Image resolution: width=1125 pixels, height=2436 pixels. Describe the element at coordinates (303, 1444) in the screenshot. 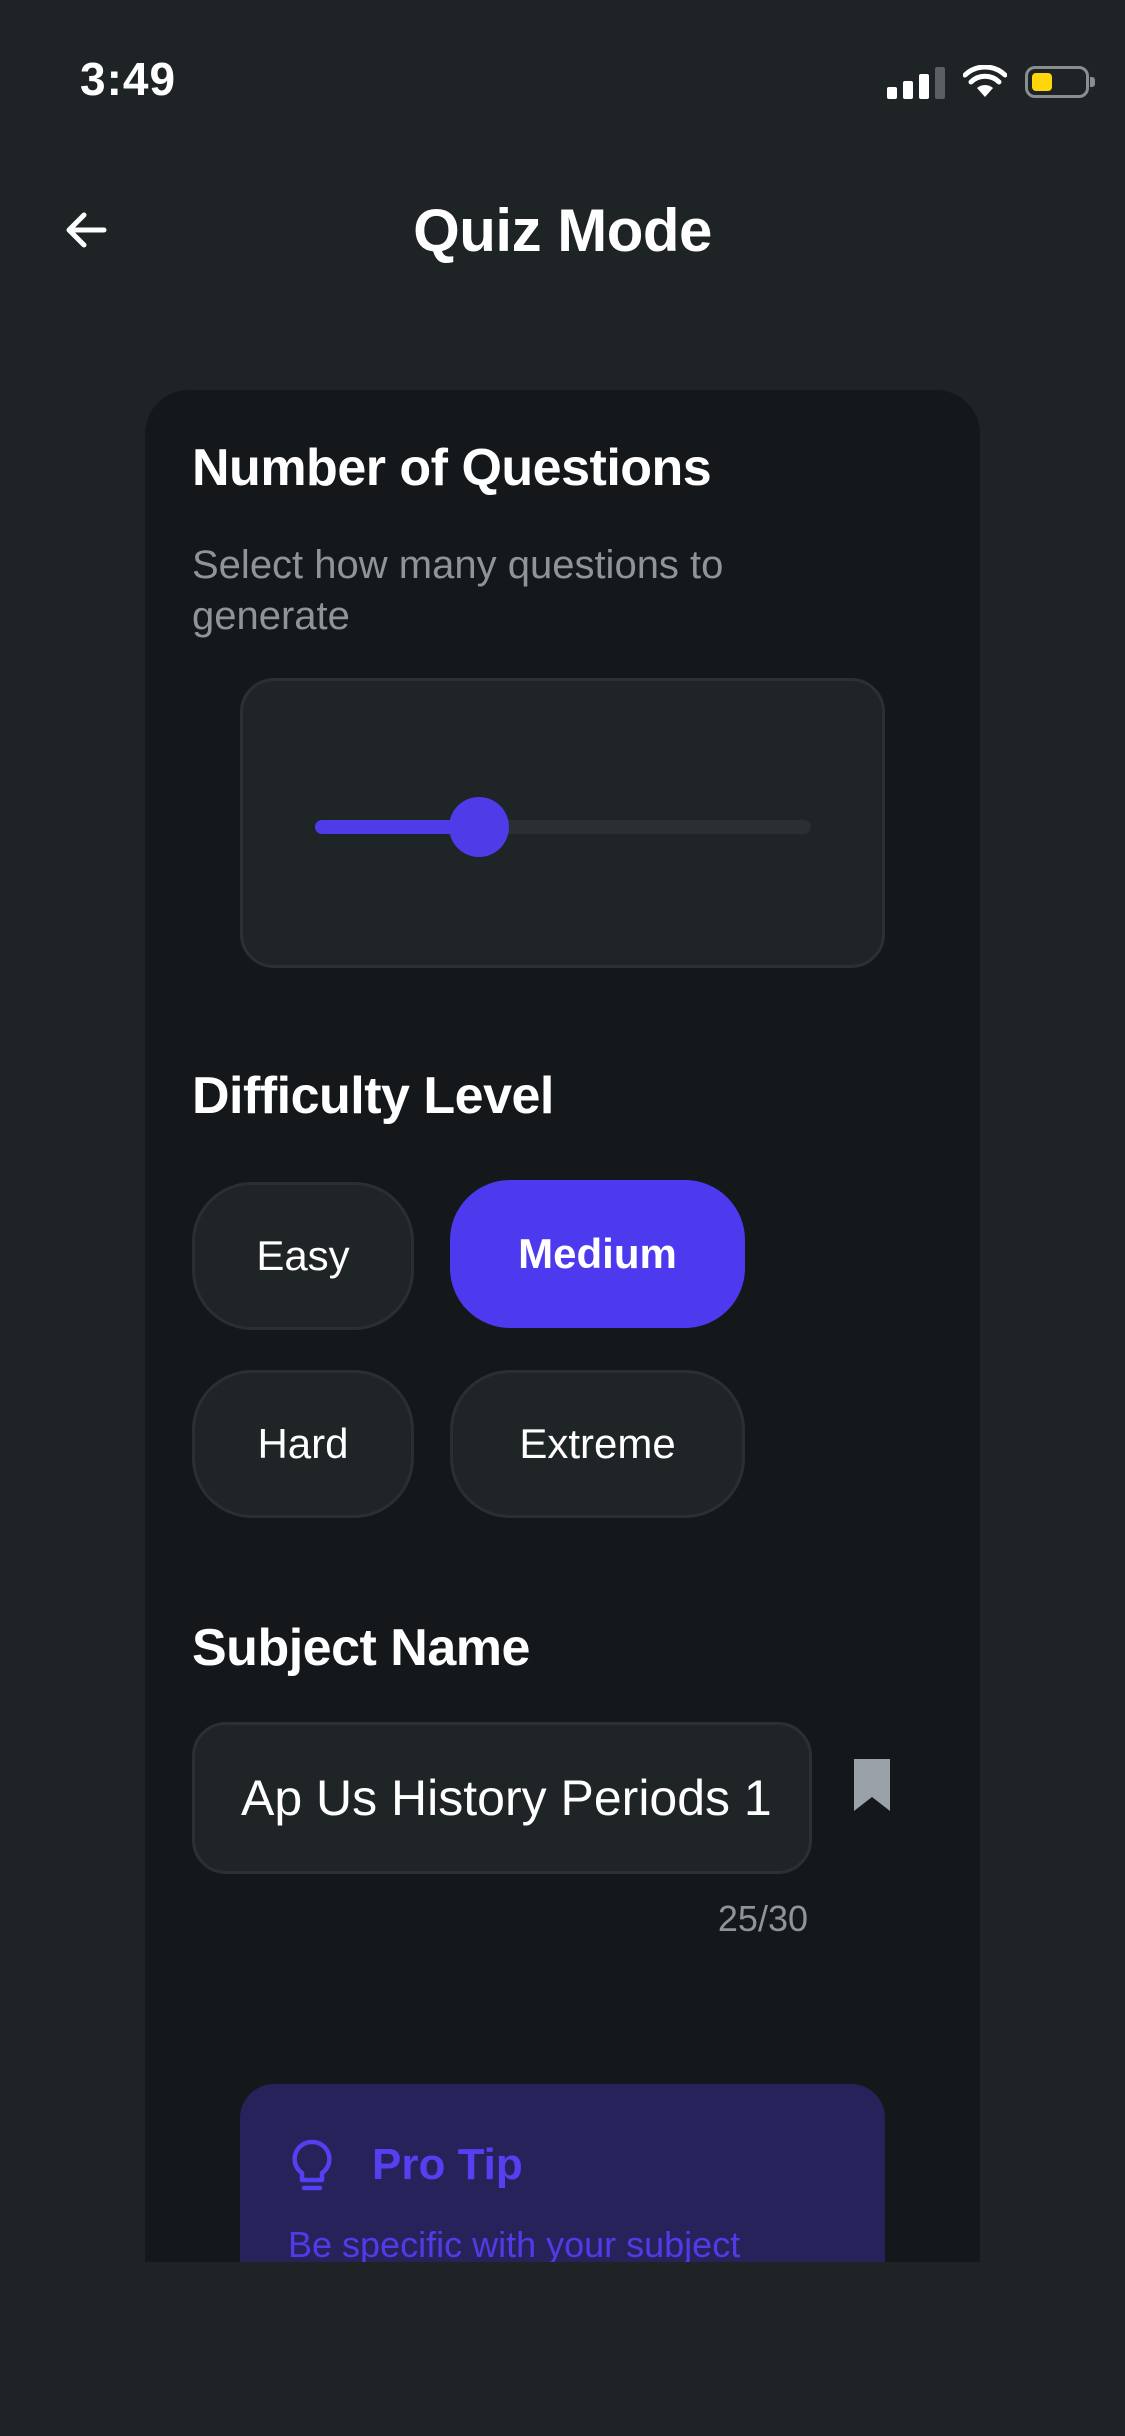

I see `difficulty-option-hard: Hard` at that location.